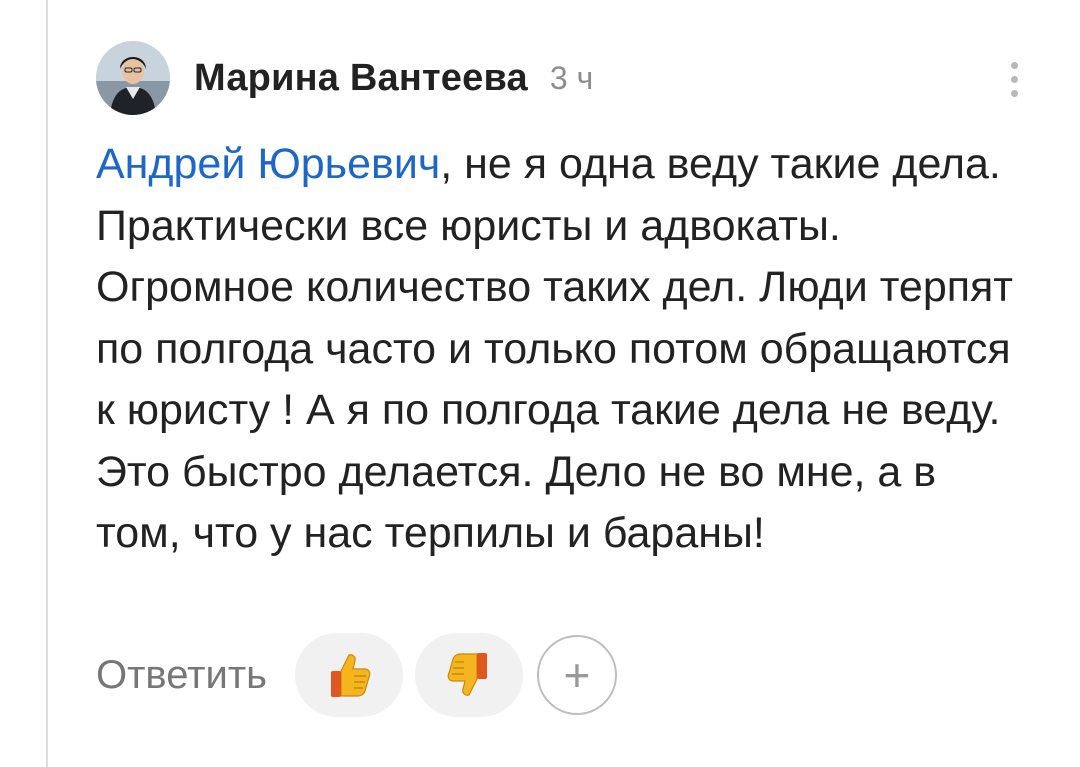  What do you see at coordinates (361, 78) in the screenshot?
I see `author-name: Марина Вантеева` at bounding box center [361, 78].